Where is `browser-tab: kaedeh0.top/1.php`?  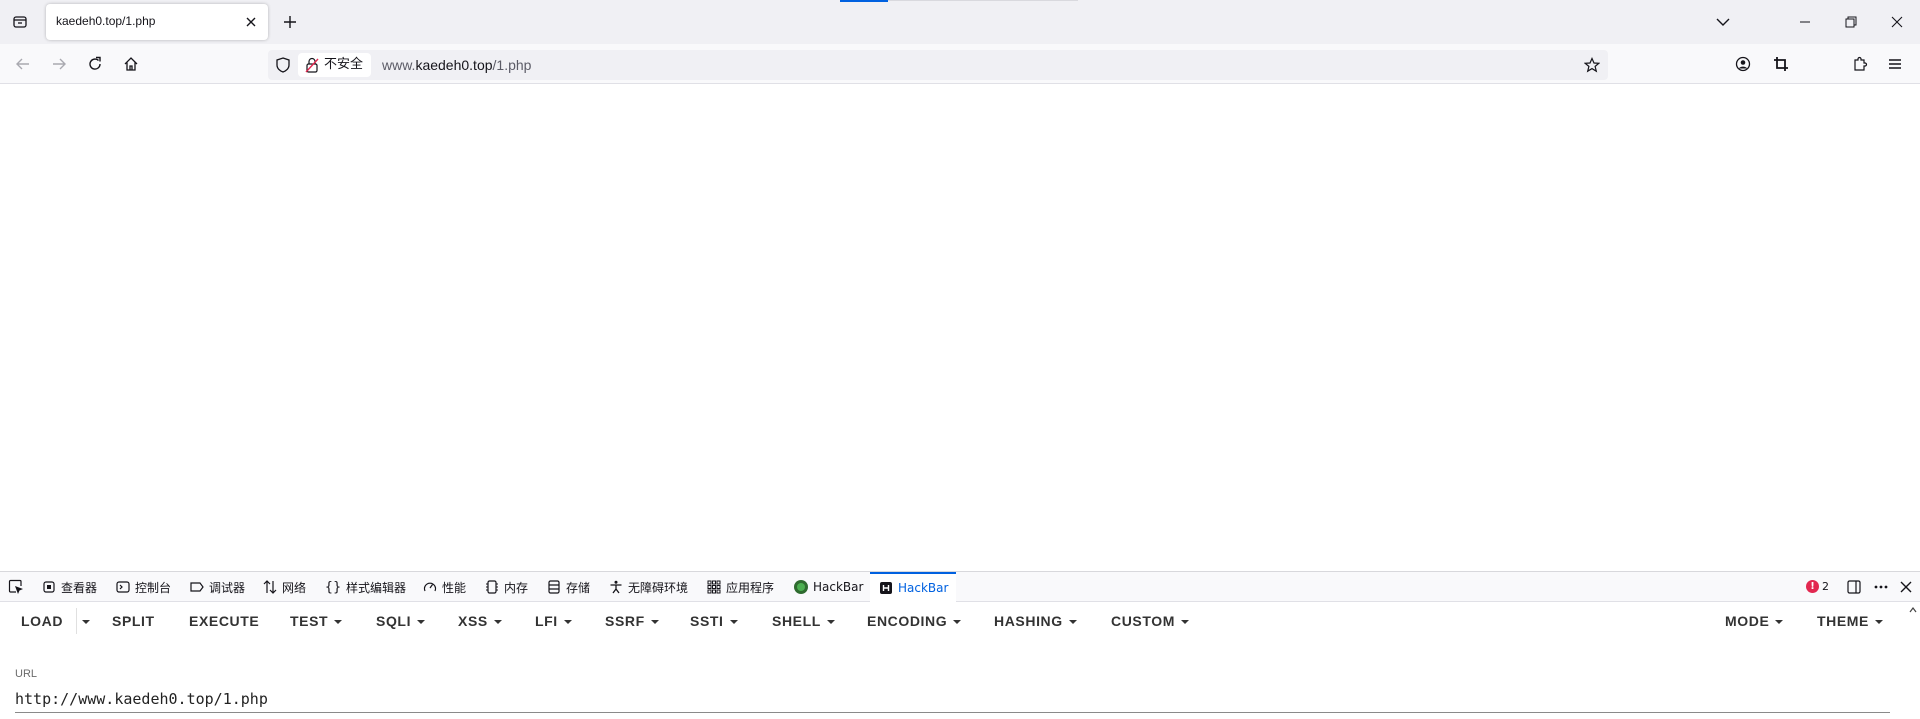
browser-tab: kaedeh0.top/1.php is located at coordinates (157, 22).